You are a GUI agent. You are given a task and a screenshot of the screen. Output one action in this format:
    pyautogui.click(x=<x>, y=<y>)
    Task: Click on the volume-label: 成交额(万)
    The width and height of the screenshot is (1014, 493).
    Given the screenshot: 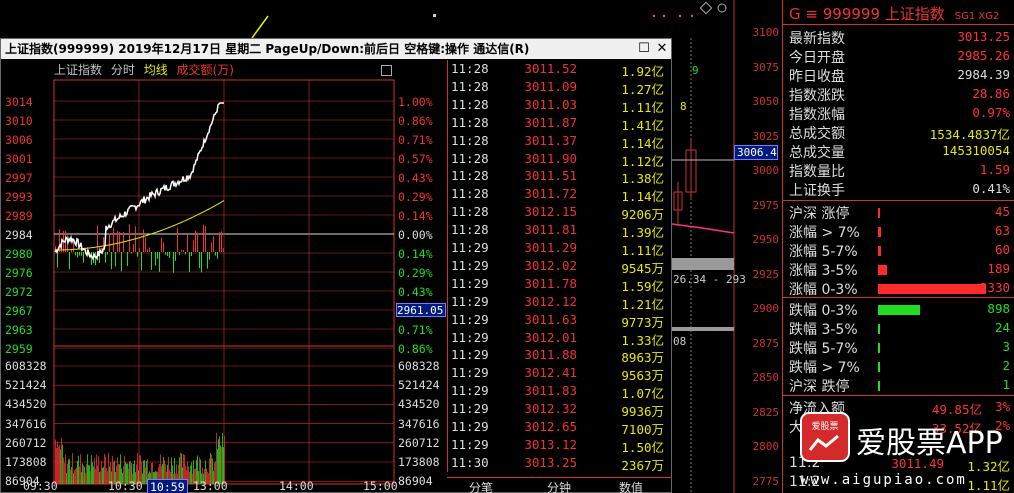 What is the action you would take?
    pyautogui.click(x=205, y=70)
    